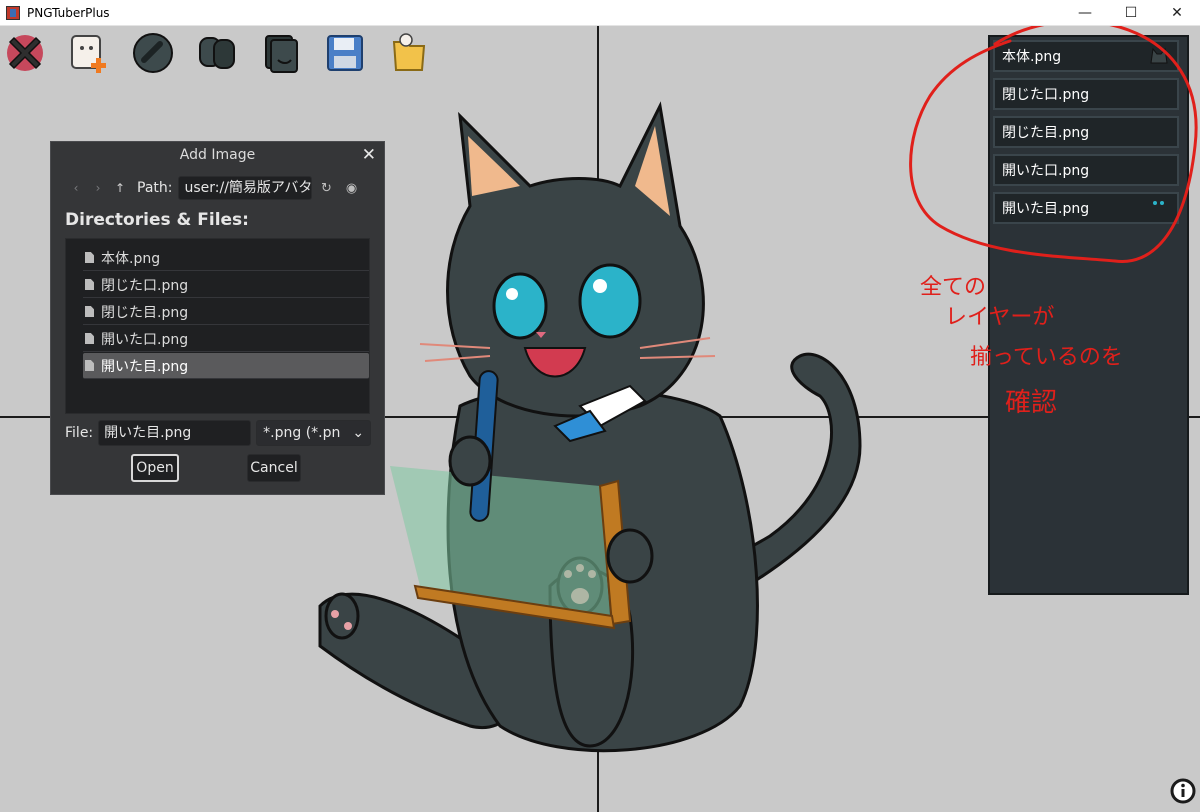 Image resolution: width=1200 pixels, height=812 pixels. Describe the element at coordinates (145, 366) in the screenshot. I see `file-item-label: 開いた目.png` at that location.